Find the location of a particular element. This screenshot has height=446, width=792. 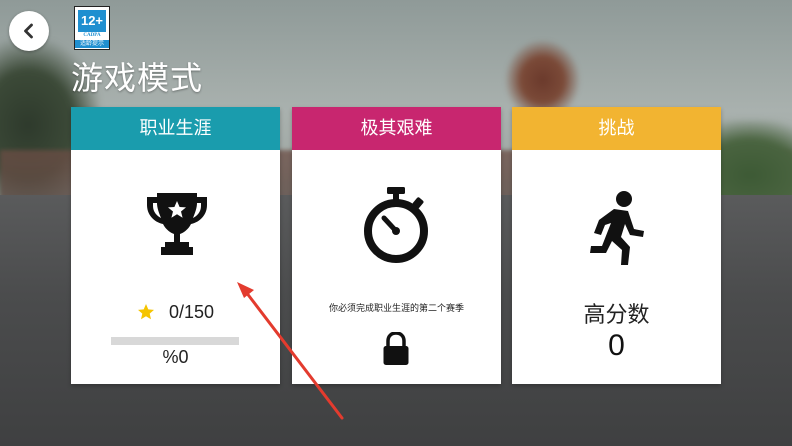

age-rating-badge: 12+ CADPA 适龄提示 is located at coordinates (92, 28).